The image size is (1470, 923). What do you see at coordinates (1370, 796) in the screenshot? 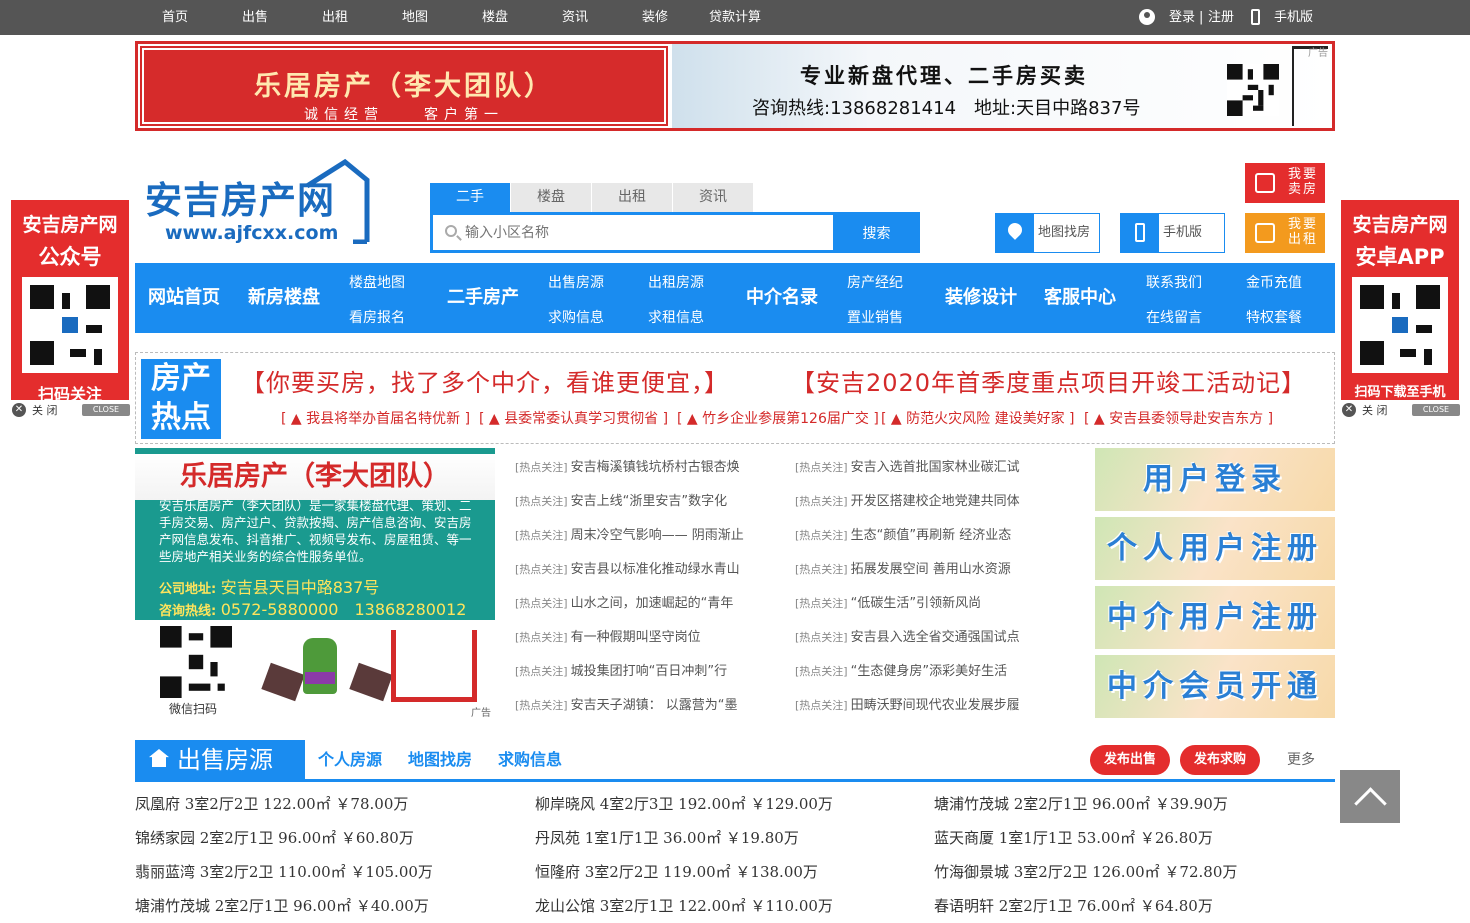
I see `back-to-top-button` at bounding box center [1370, 796].